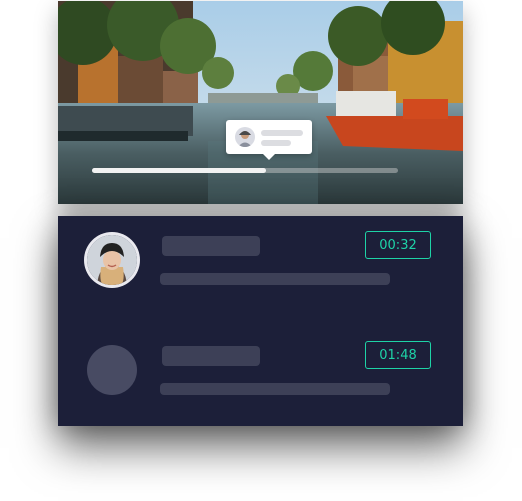 Image resolution: width=522 pixels, height=501 pixels. Describe the element at coordinates (260, 371) in the screenshot. I see `comment-item: 01:48` at that location.